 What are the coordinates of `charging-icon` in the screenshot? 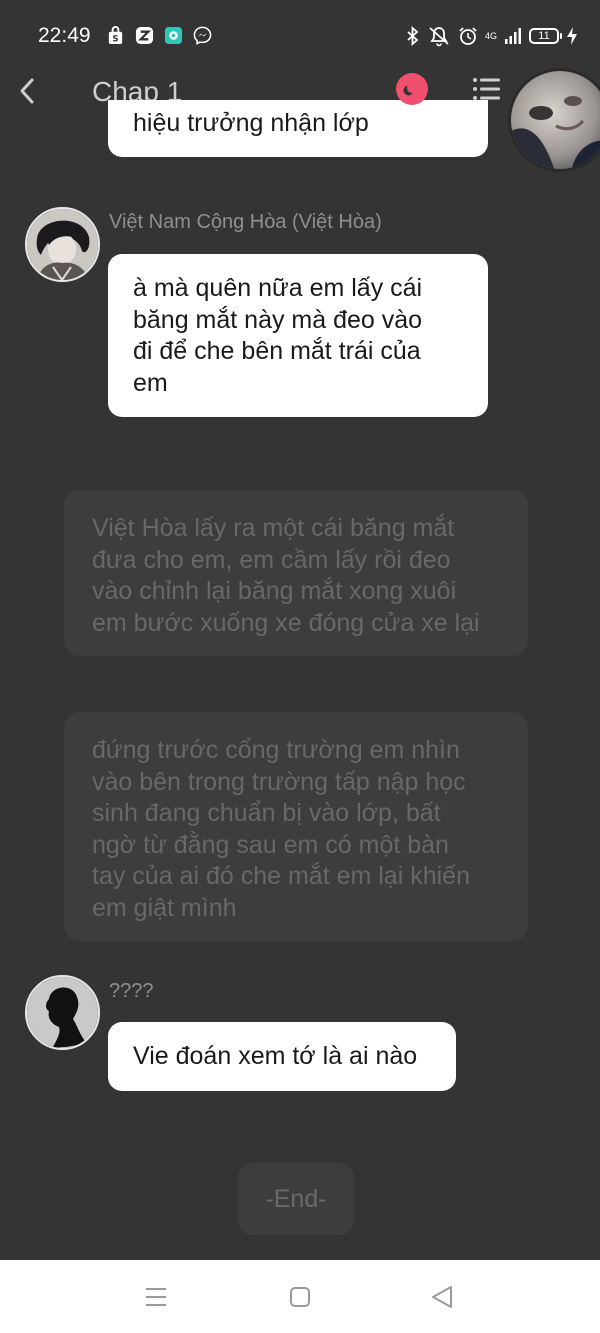 It's located at (572, 36).